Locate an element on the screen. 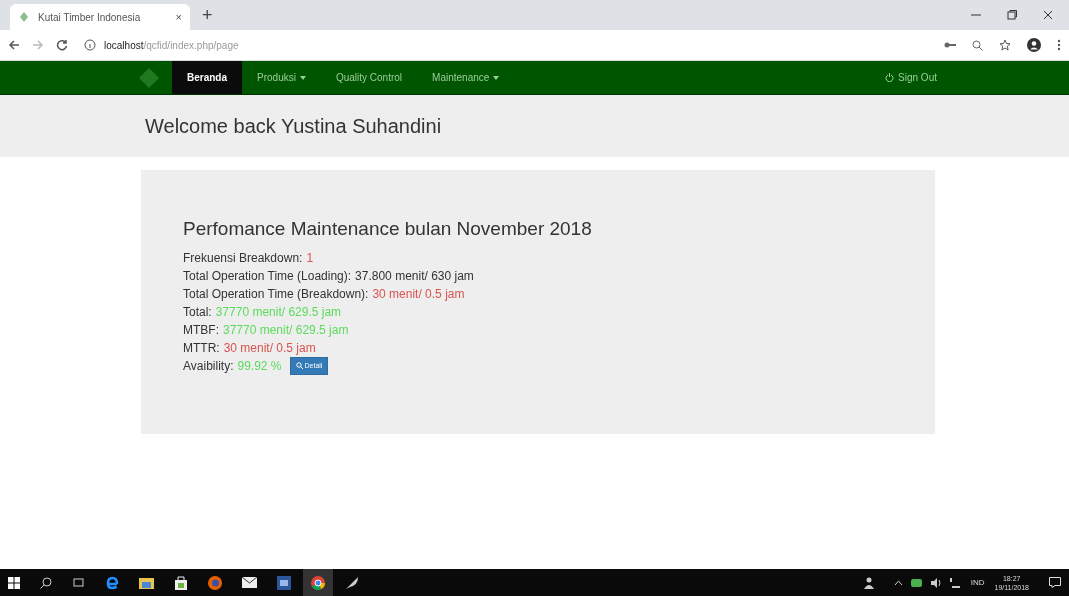 This screenshot has width=1069, height=596. windows-icon is located at coordinates (14, 582).